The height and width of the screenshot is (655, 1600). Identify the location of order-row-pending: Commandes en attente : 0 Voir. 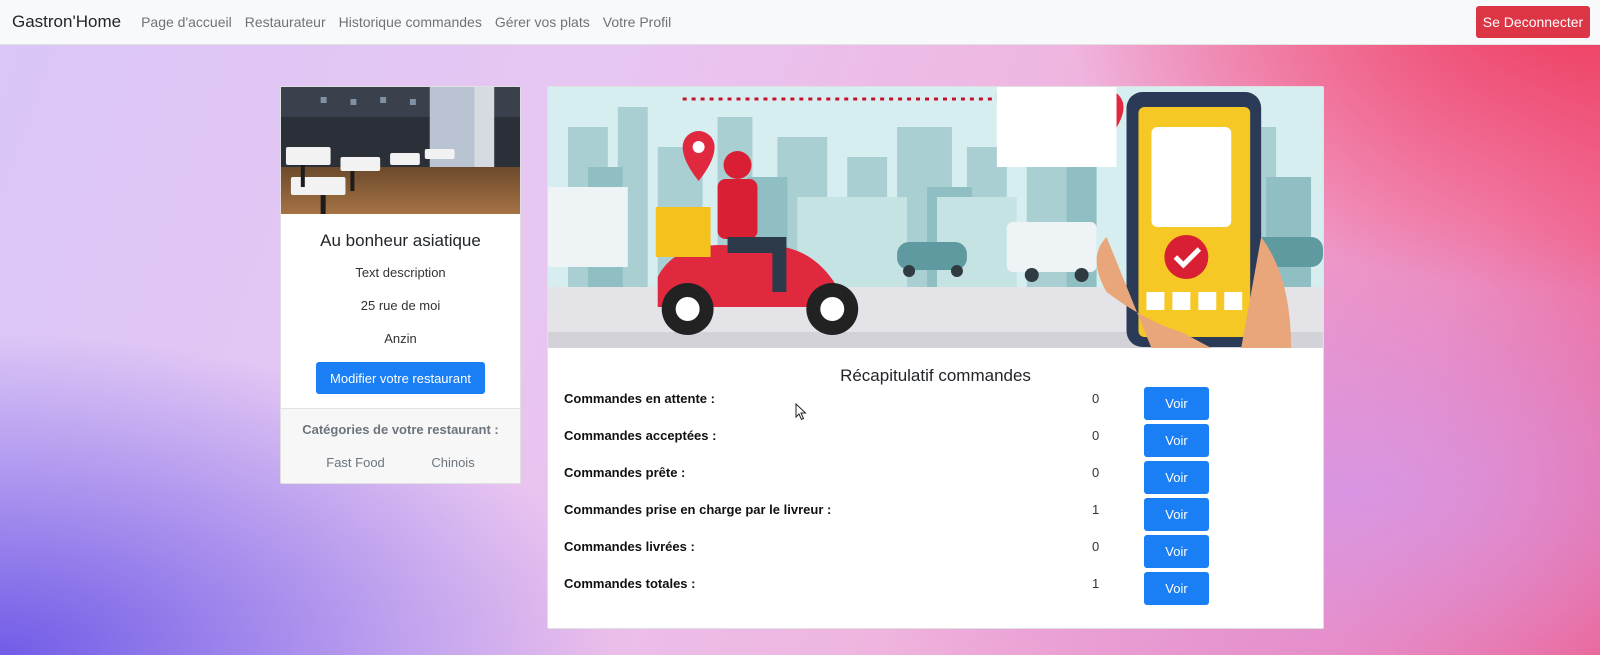
(936, 405).